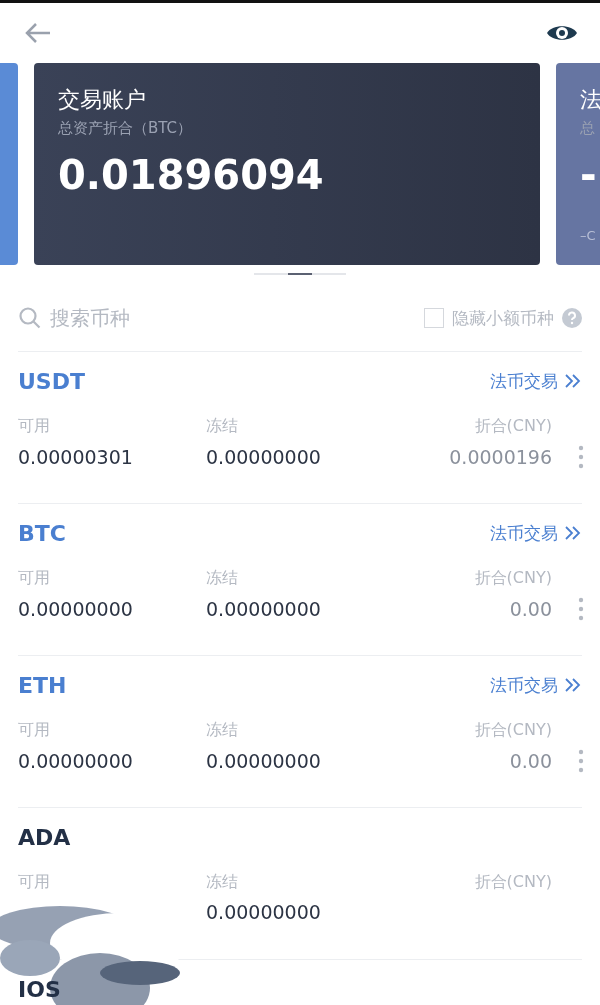 The image size is (600, 1005). I want to click on coin-name: ADA, so click(44, 837).